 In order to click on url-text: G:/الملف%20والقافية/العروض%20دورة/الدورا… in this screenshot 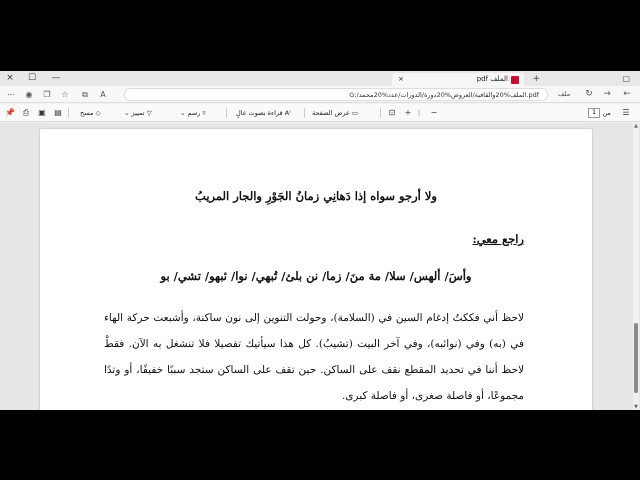, I will do `click(444, 95)`.